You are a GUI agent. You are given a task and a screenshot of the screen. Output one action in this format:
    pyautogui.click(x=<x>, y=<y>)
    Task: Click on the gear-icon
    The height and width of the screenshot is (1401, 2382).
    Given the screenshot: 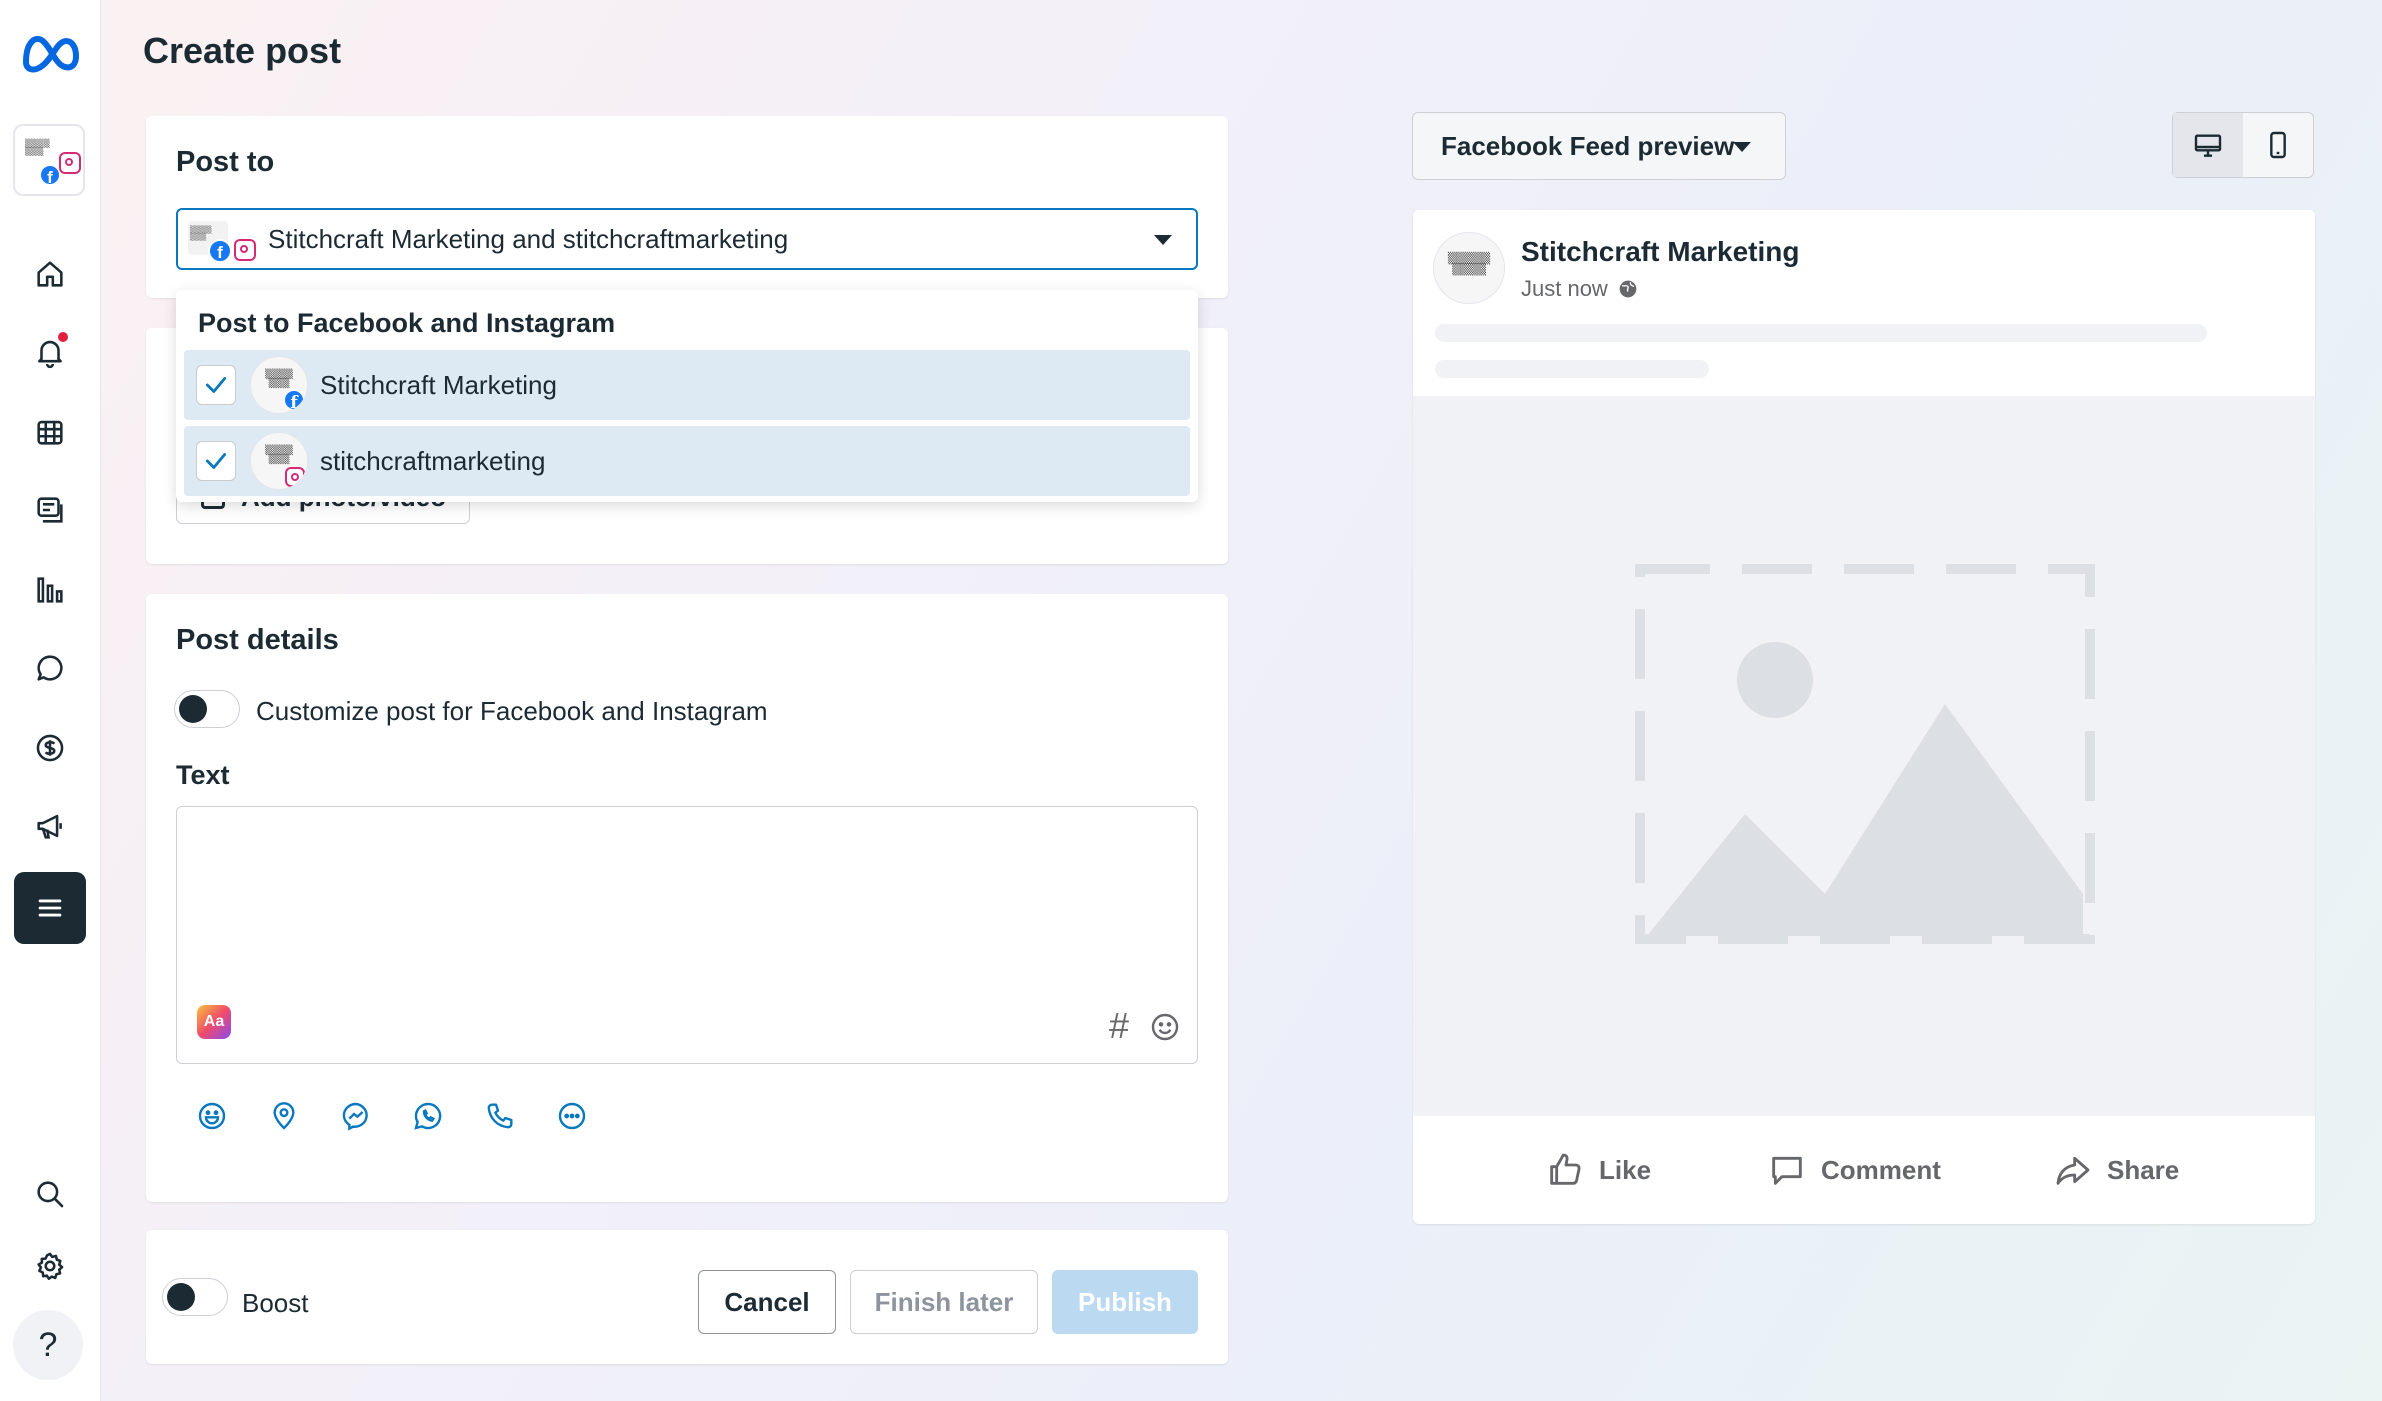 What is the action you would take?
    pyautogui.click(x=50, y=1266)
    